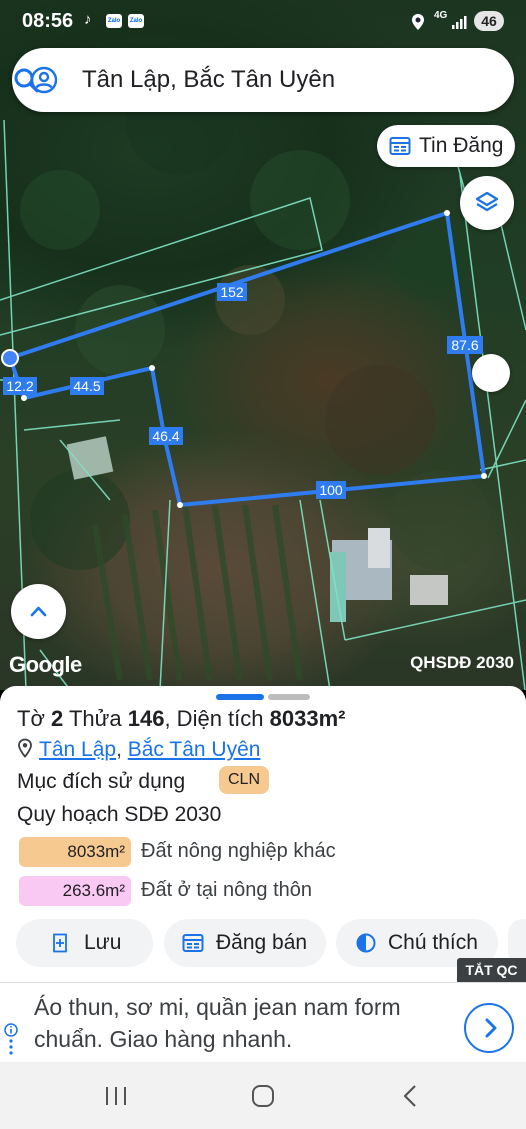 This screenshot has width=526, height=1129. Describe the element at coordinates (194, 749) in the screenshot. I see `district-link: Bắc Tân Uyên` at that location.